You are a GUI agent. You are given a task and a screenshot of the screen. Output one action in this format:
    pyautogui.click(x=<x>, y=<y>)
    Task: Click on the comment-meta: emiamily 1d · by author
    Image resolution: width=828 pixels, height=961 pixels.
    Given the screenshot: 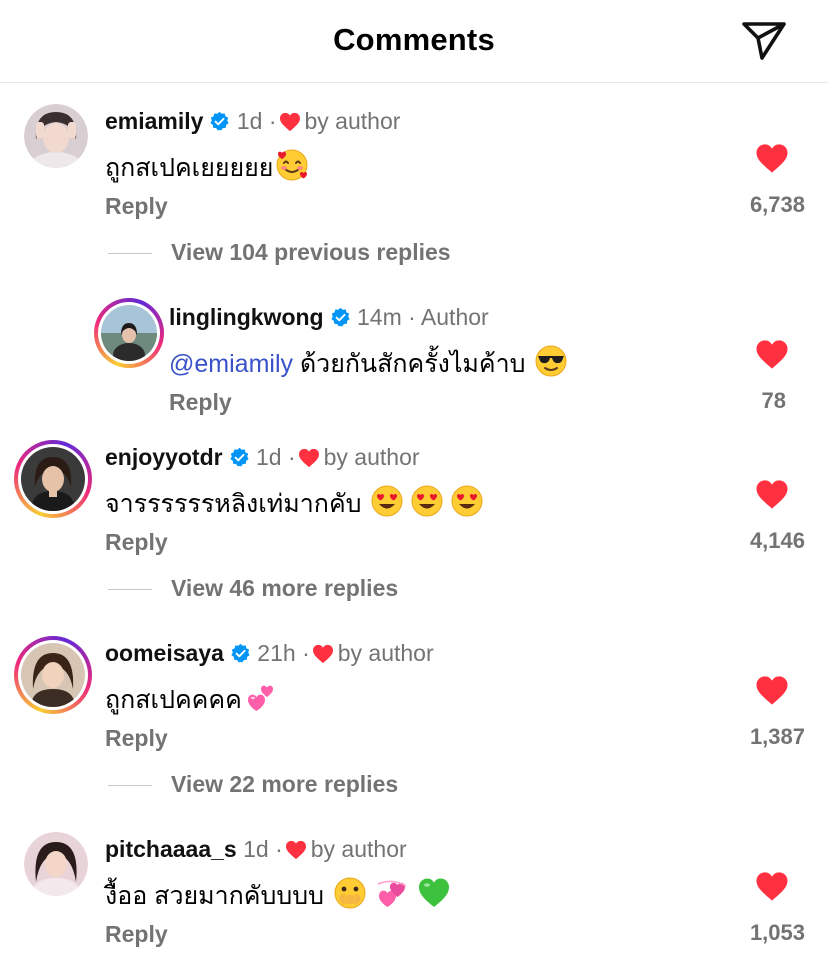 What is the action you would take?
    pyautogui.click(x=252, y=121)
    